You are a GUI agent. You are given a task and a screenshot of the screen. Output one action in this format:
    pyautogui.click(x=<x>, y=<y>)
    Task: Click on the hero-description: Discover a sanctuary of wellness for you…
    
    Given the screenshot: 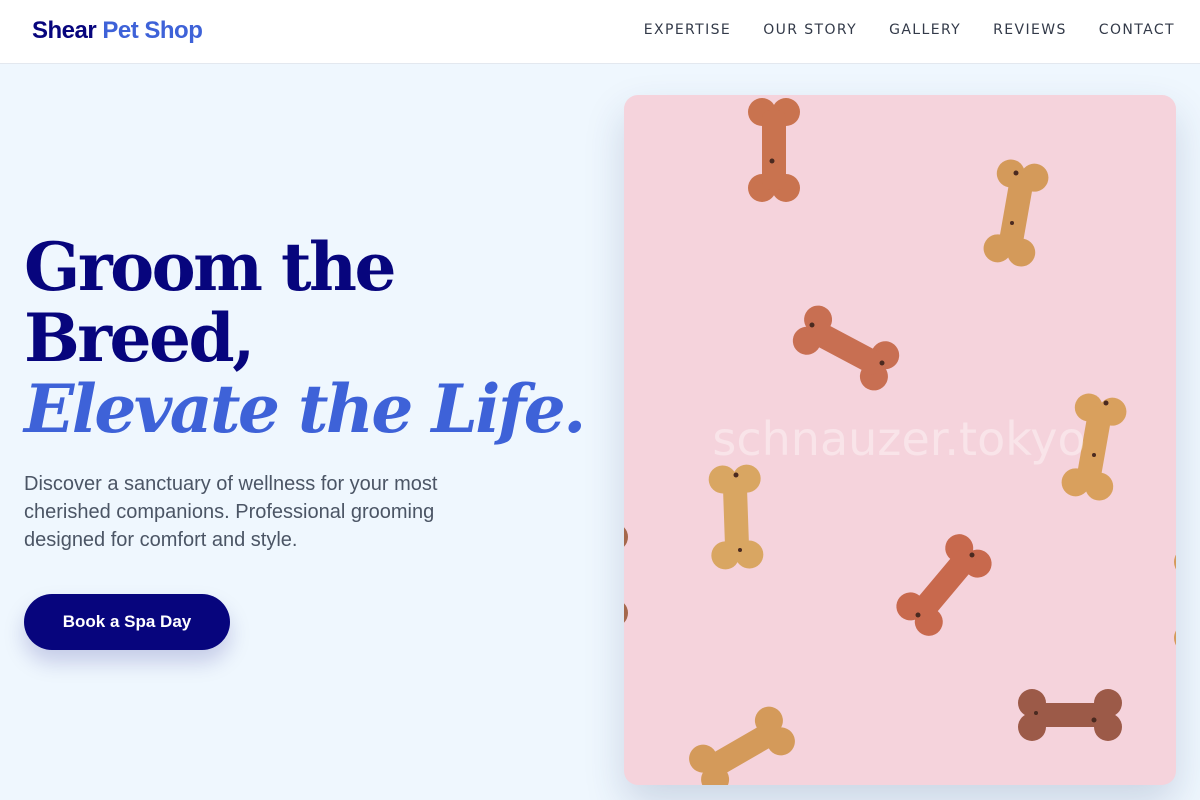 What is the action you would take?
    pyautogui.click(x=231, y=512)
    